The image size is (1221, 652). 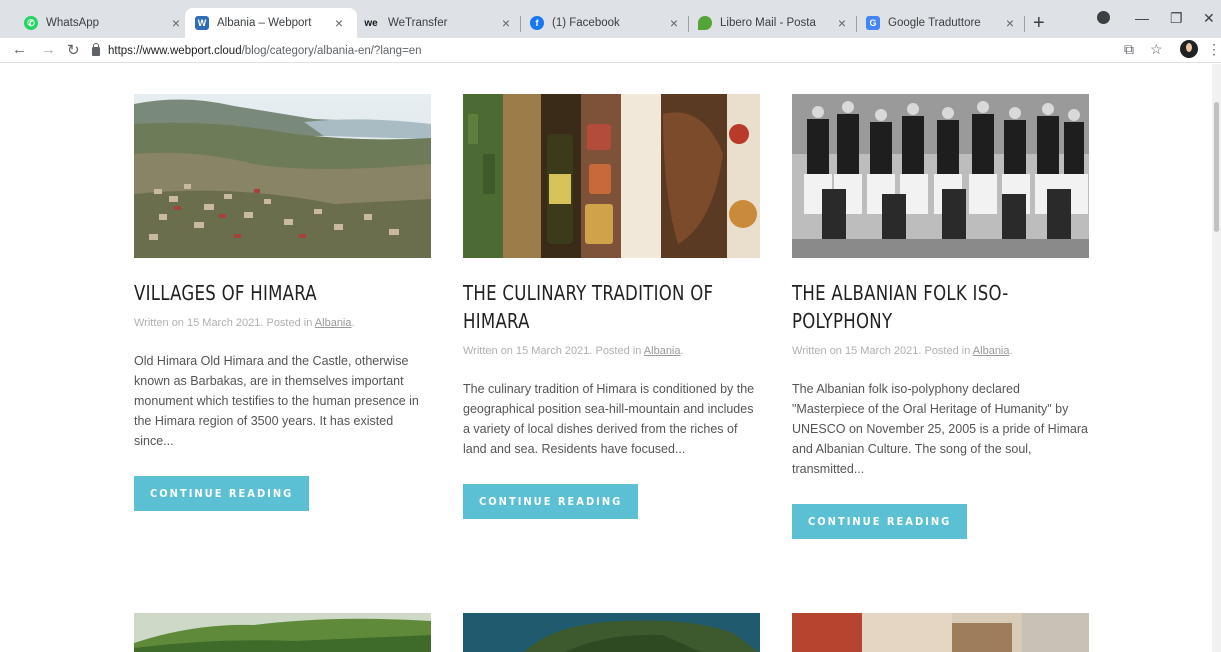 I want to click on window-close-icon: ✕, so click(x=1209, y=18).